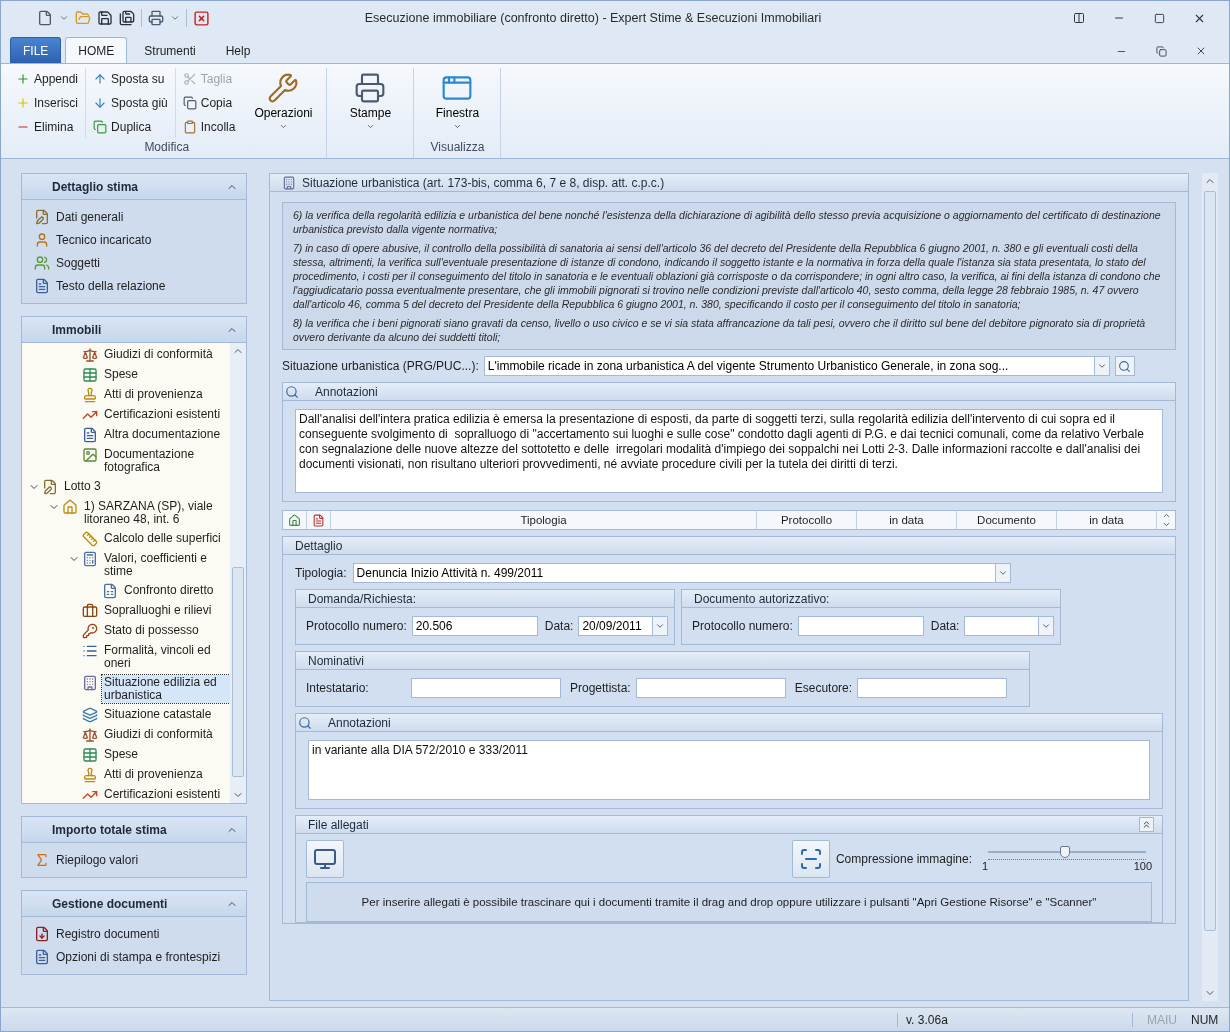 This screenshot has height=1032, width=1230. What do you see at coordinates (474, 626) in the screenshot?
I see `protocol-field: 20.506` at bounding box center [474, 626].